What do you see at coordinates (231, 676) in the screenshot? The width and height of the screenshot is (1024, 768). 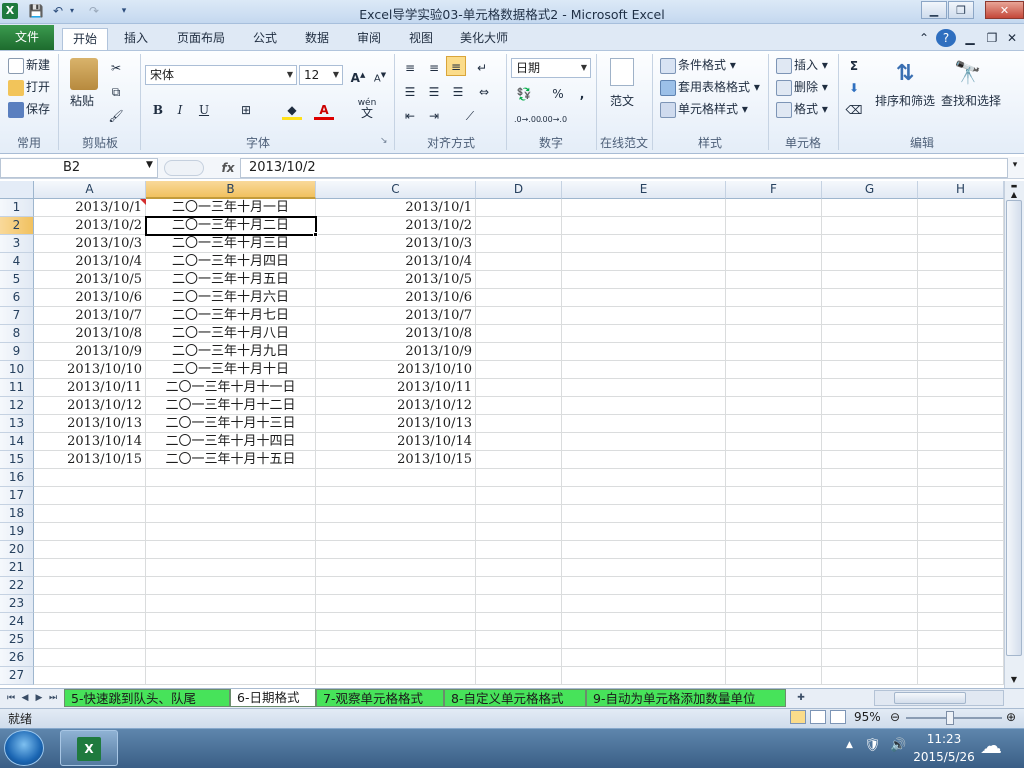 I see `cell-b27` at bounding box center [231, 676].